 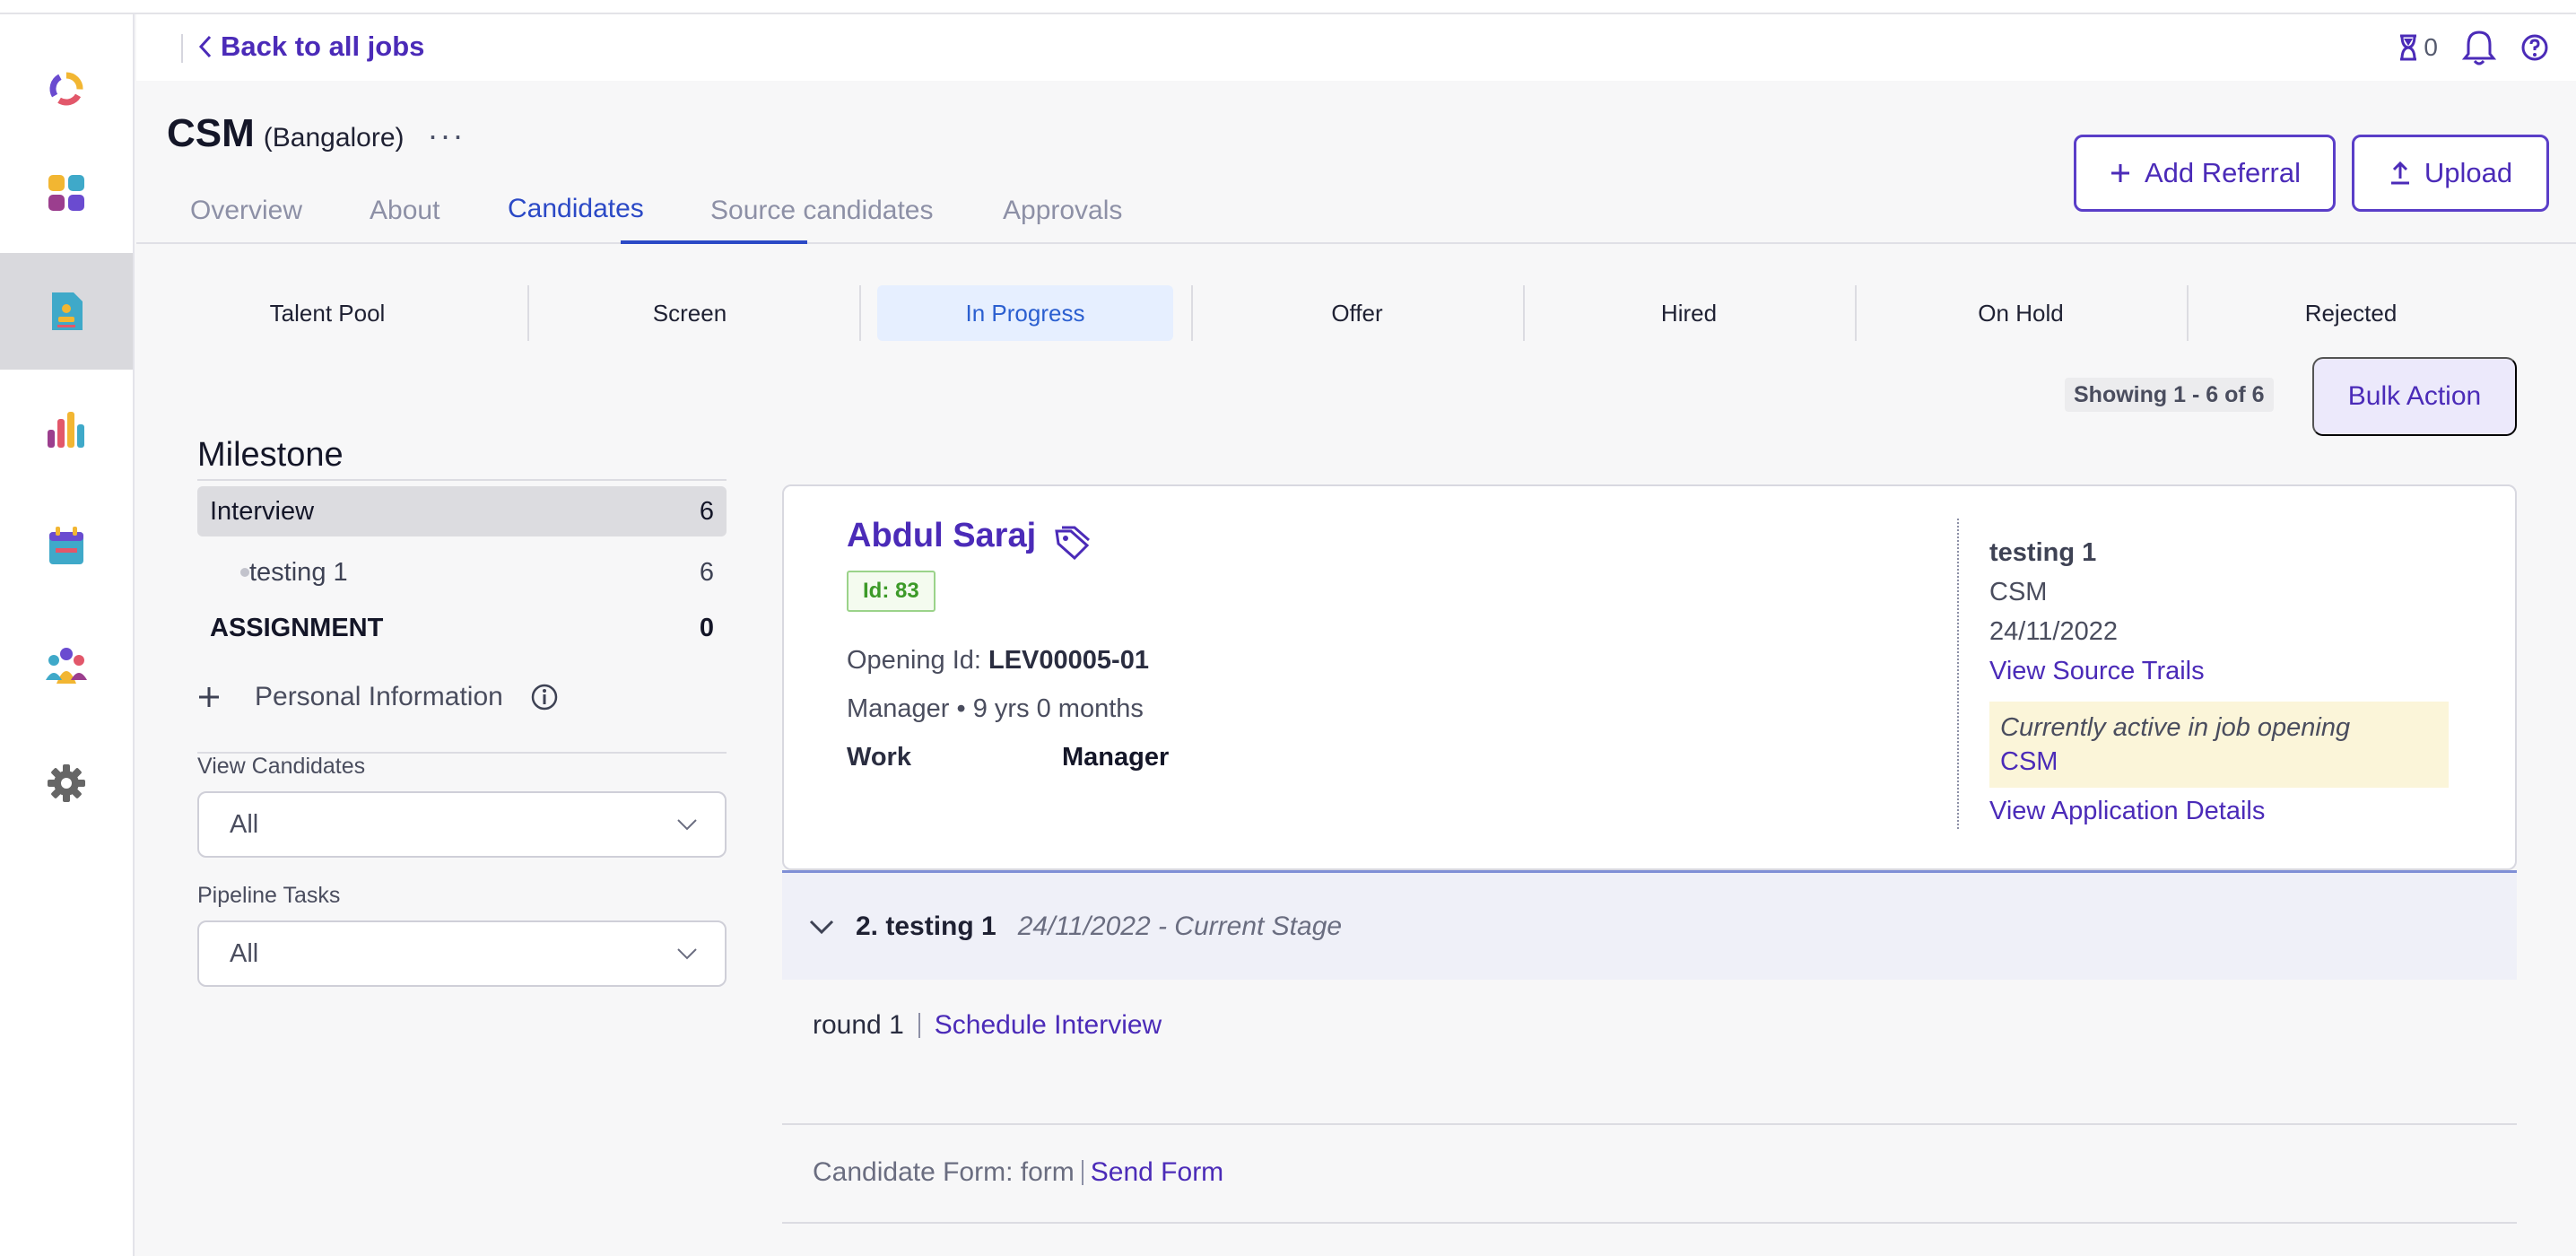 What do you see at coordinates (1288, 7) in the screenshot?
I see `window-top-border` at bounding box center [1288, 7].